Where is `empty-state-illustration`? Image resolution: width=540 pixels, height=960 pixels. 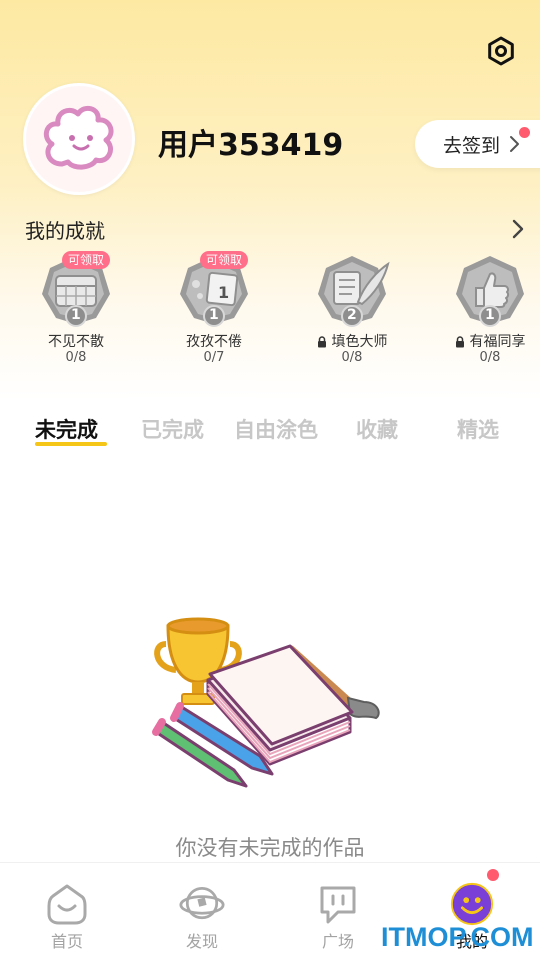 empty-state-illustration is located at coordinates (266, 702).